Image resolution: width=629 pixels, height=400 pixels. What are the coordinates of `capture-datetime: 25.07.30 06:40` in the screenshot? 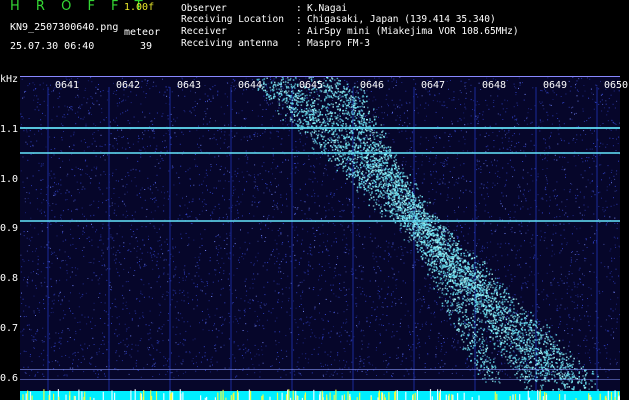 It's located at (52, 46).